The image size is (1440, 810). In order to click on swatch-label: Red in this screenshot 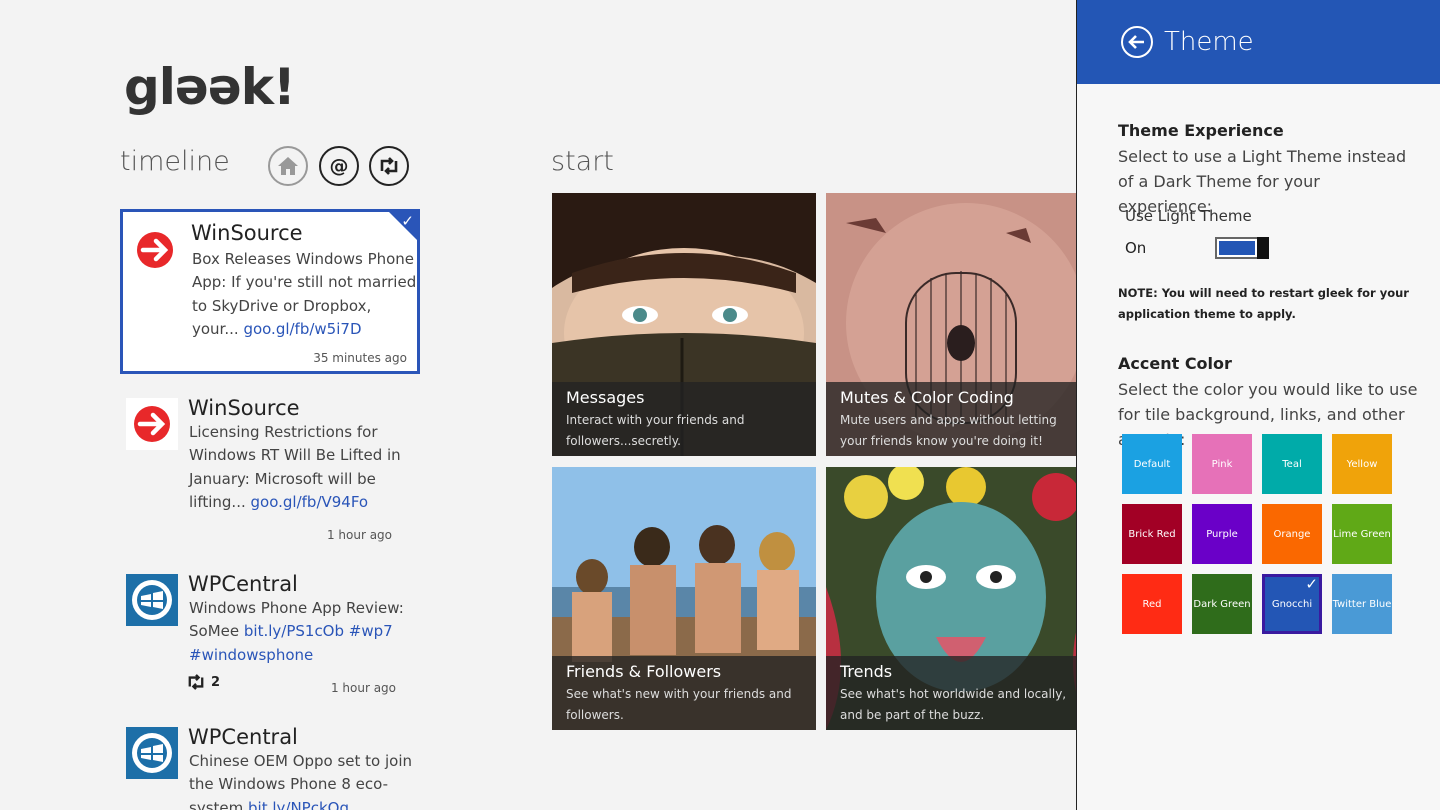, I will do `click(1152, 604)`.